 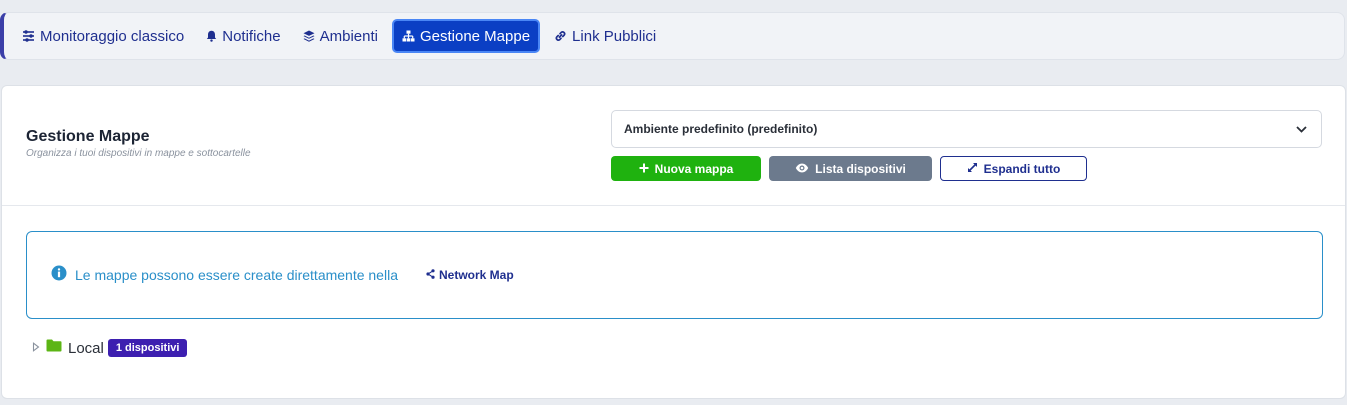 I want to click on environment-select-value: Ambiente predefinito (predefinito), so click(x=721, y=129).